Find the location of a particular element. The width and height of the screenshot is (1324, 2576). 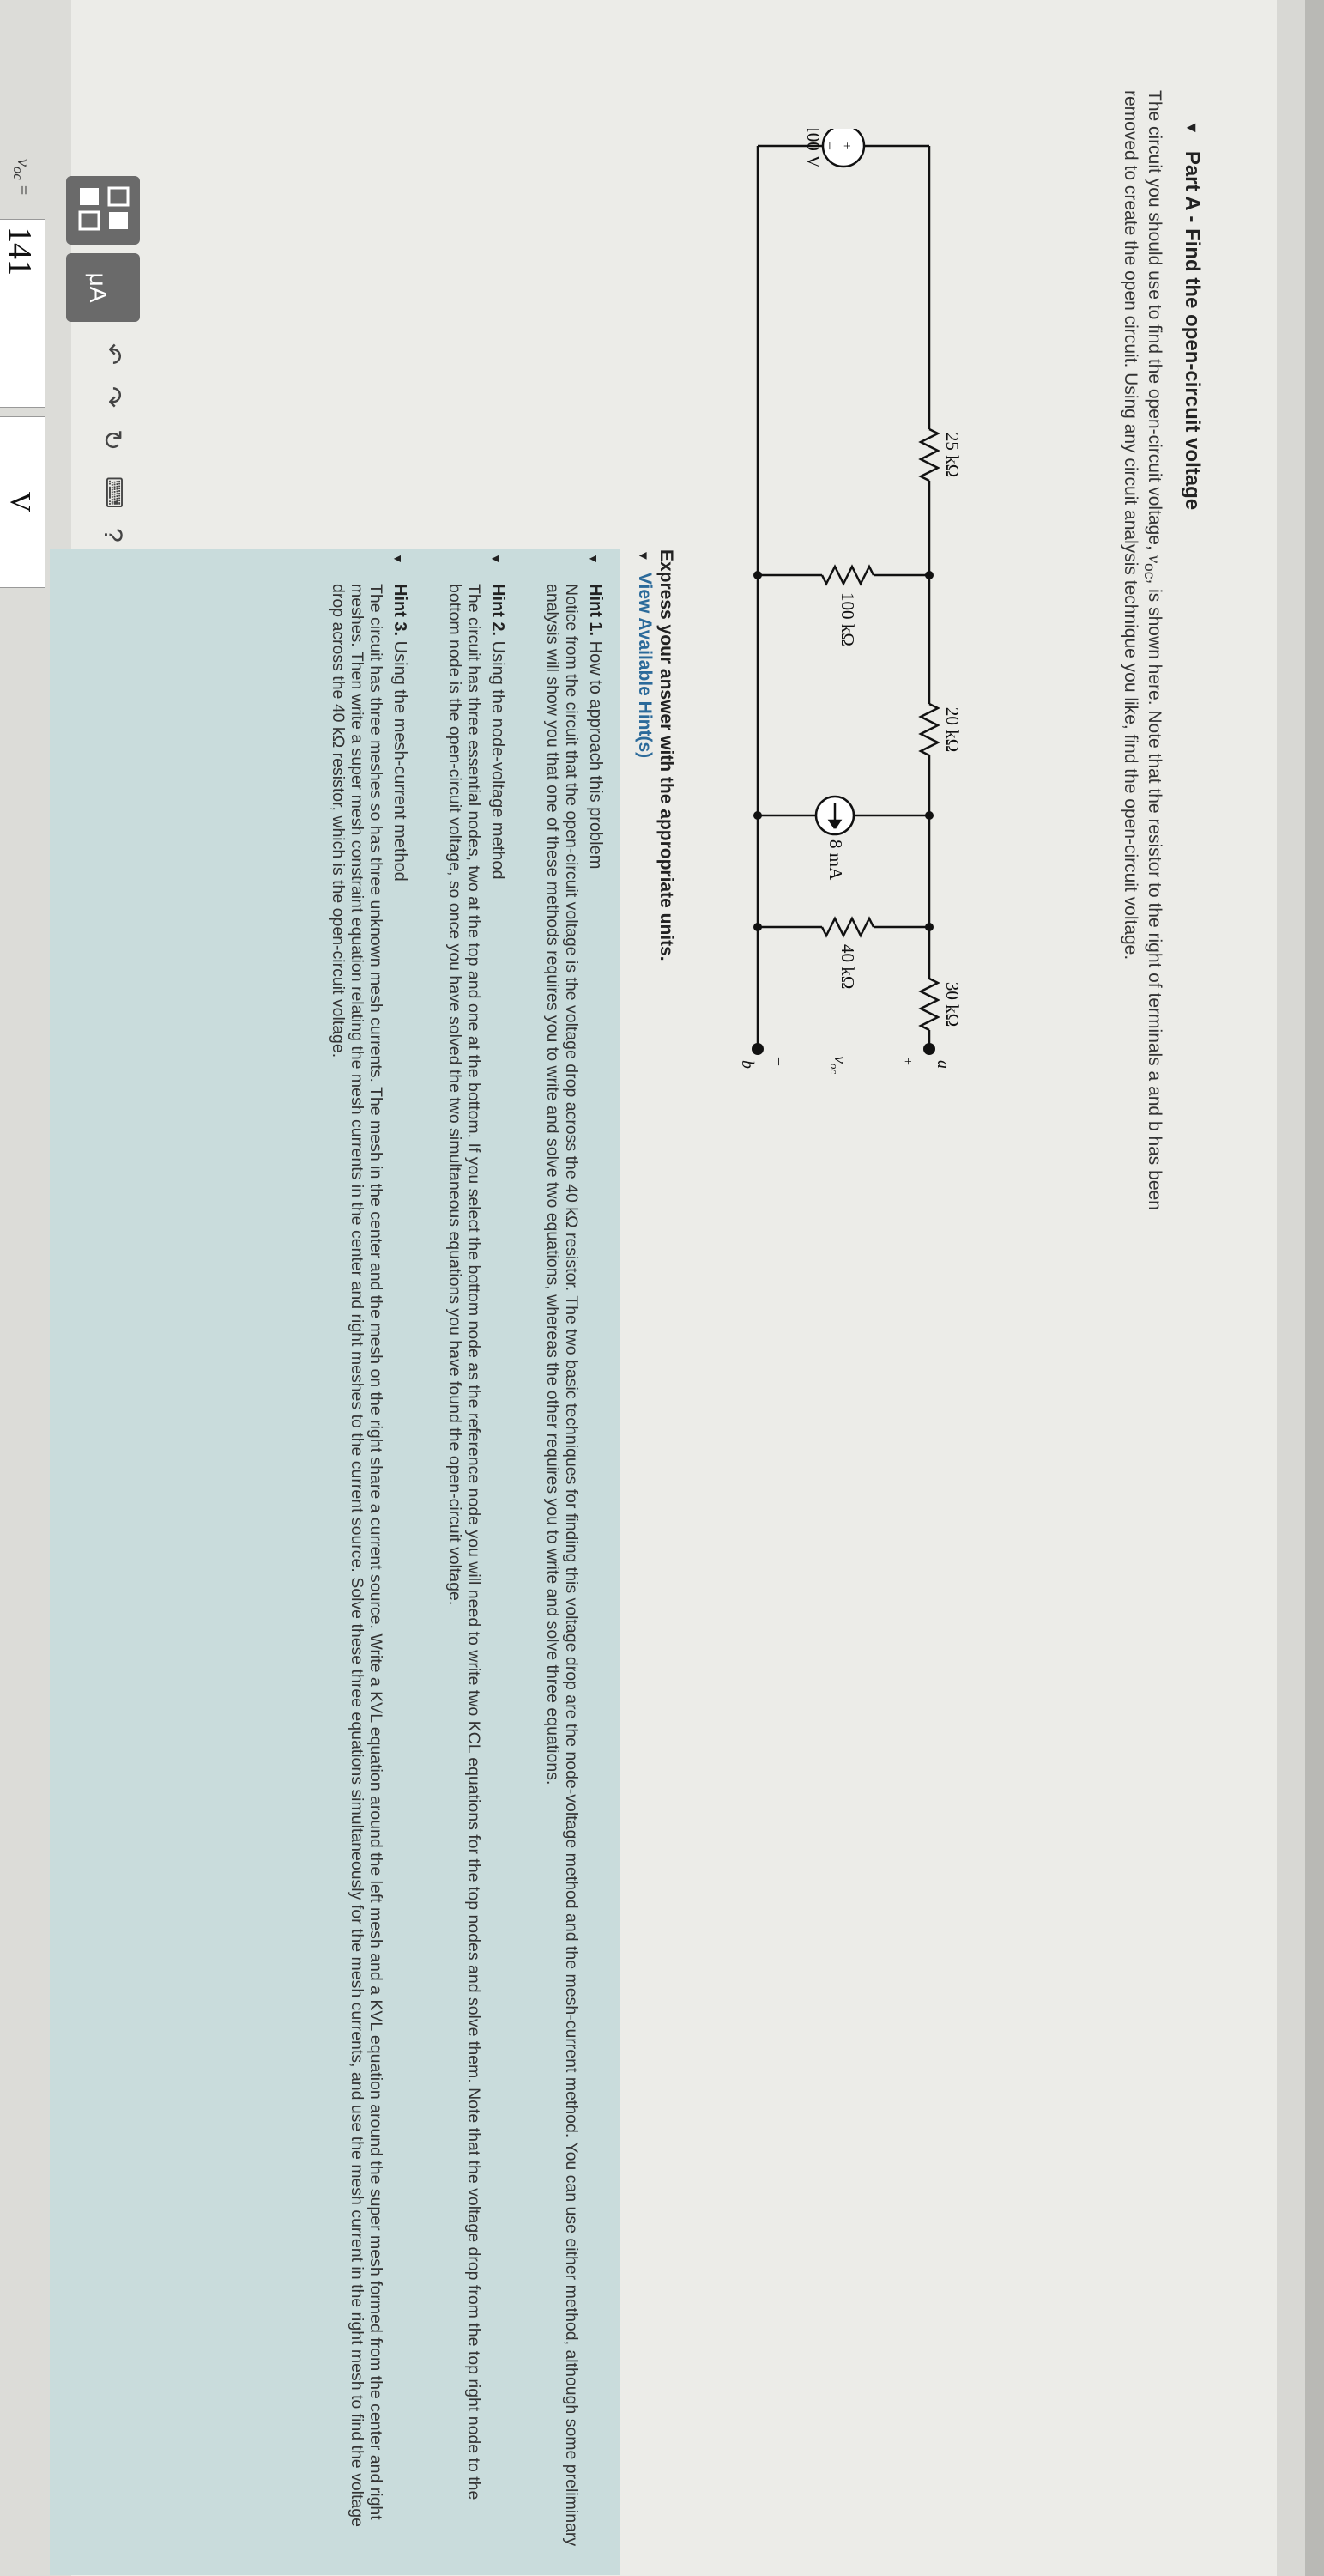

monitor-bezel is located at coordinates (1301, 1288).